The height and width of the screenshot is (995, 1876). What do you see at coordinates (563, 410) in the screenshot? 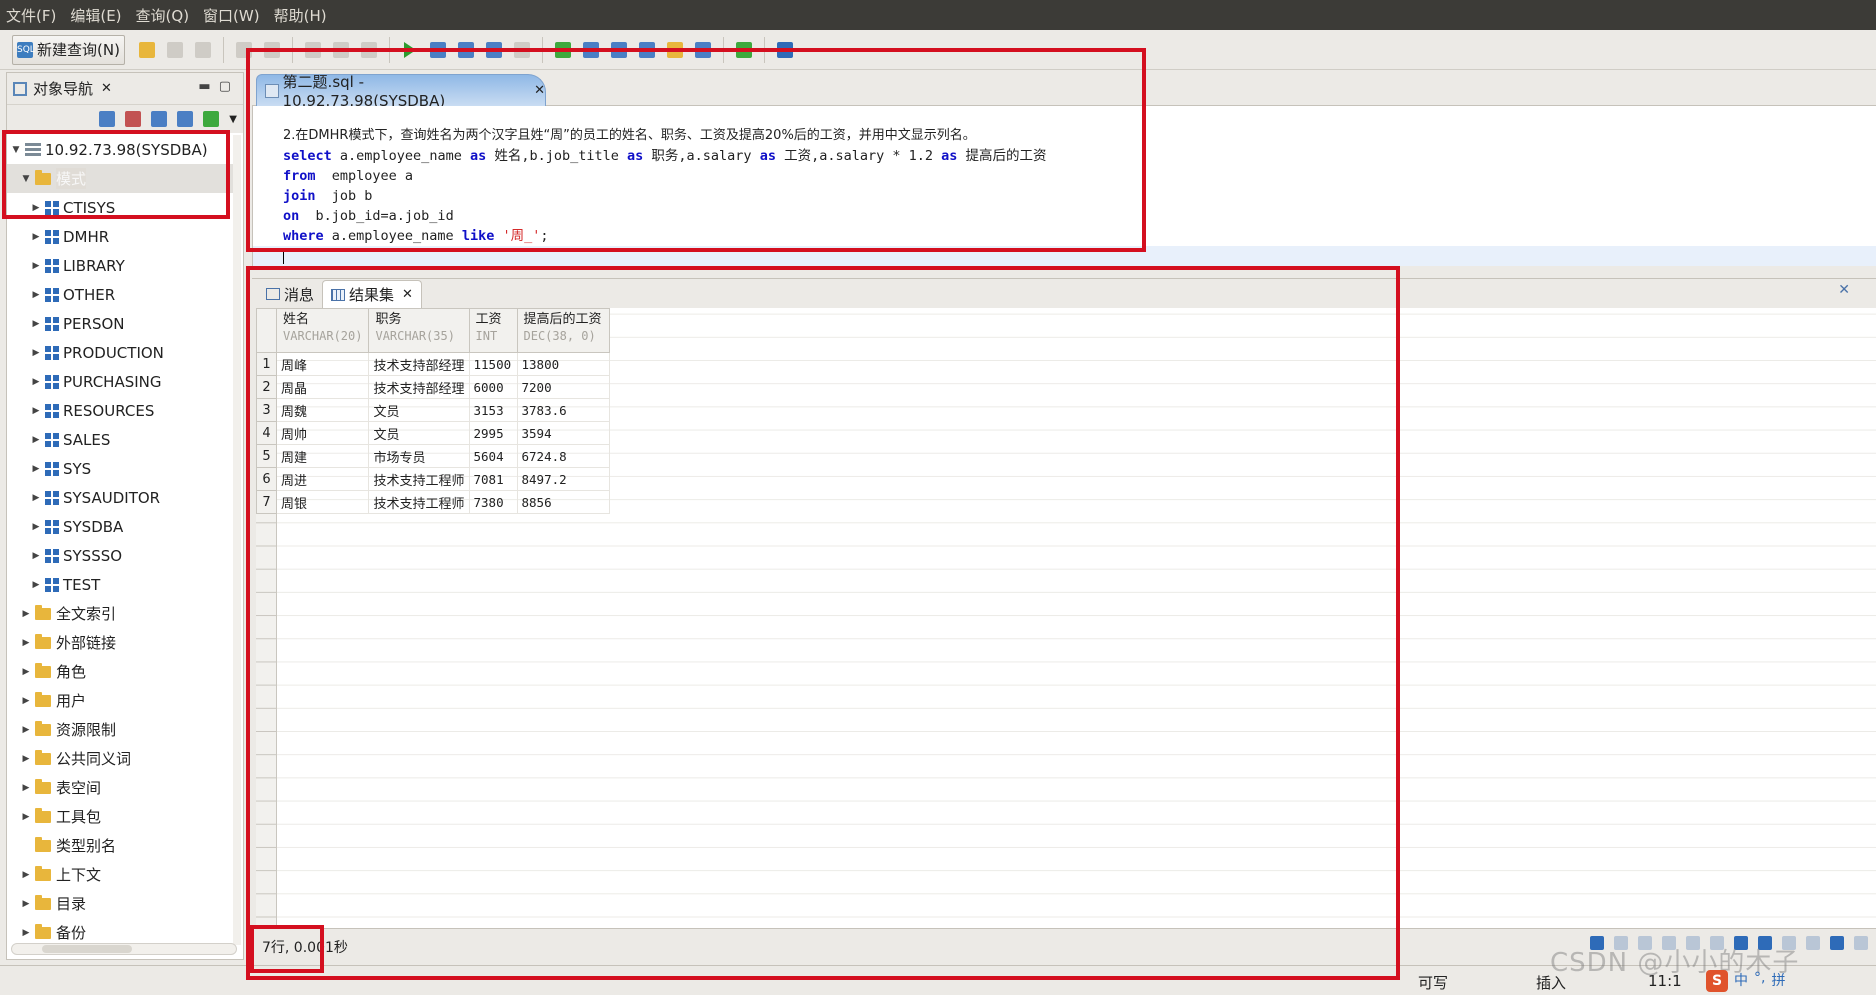
I see `cell-raised-salary: 3783.6` at bounding box center [563, 410].